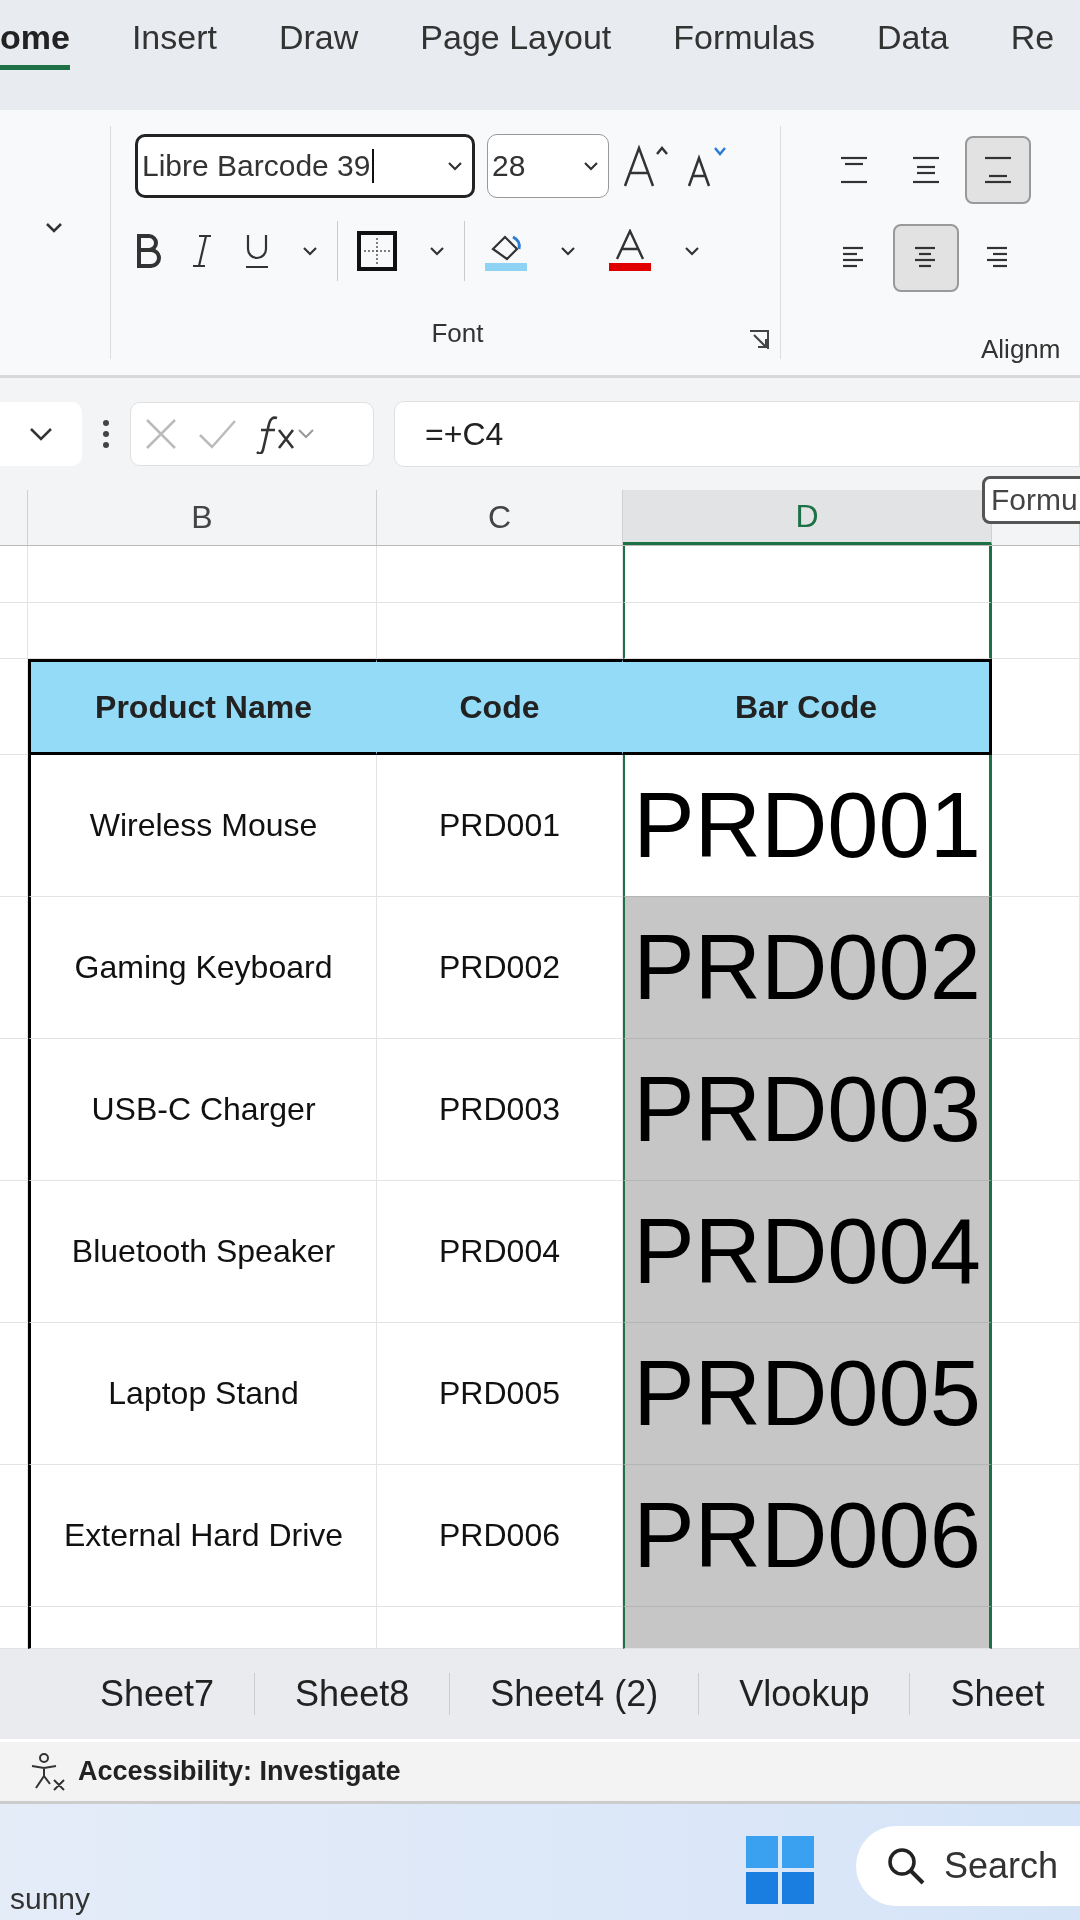 The height and width of the screenshot is (1920, 1080). Describe the element at coordinates (202, 1394) in the screenshot. I see `table-cell: Laptop Stand` at that location.